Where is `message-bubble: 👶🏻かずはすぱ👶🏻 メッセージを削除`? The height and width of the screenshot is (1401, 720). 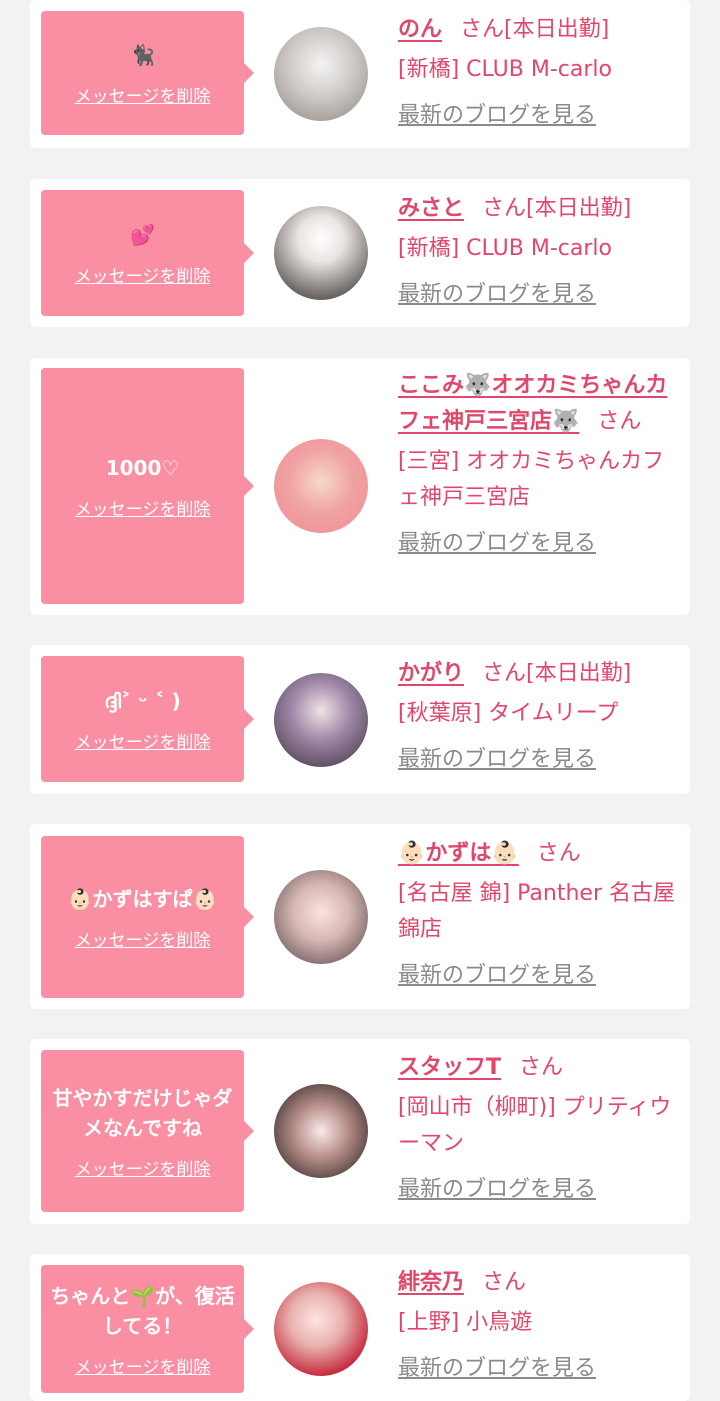 message-bubble: 👶🏻かずはすぱ👶🏻 メッセージを削除 is located at coordinates (147, 917).